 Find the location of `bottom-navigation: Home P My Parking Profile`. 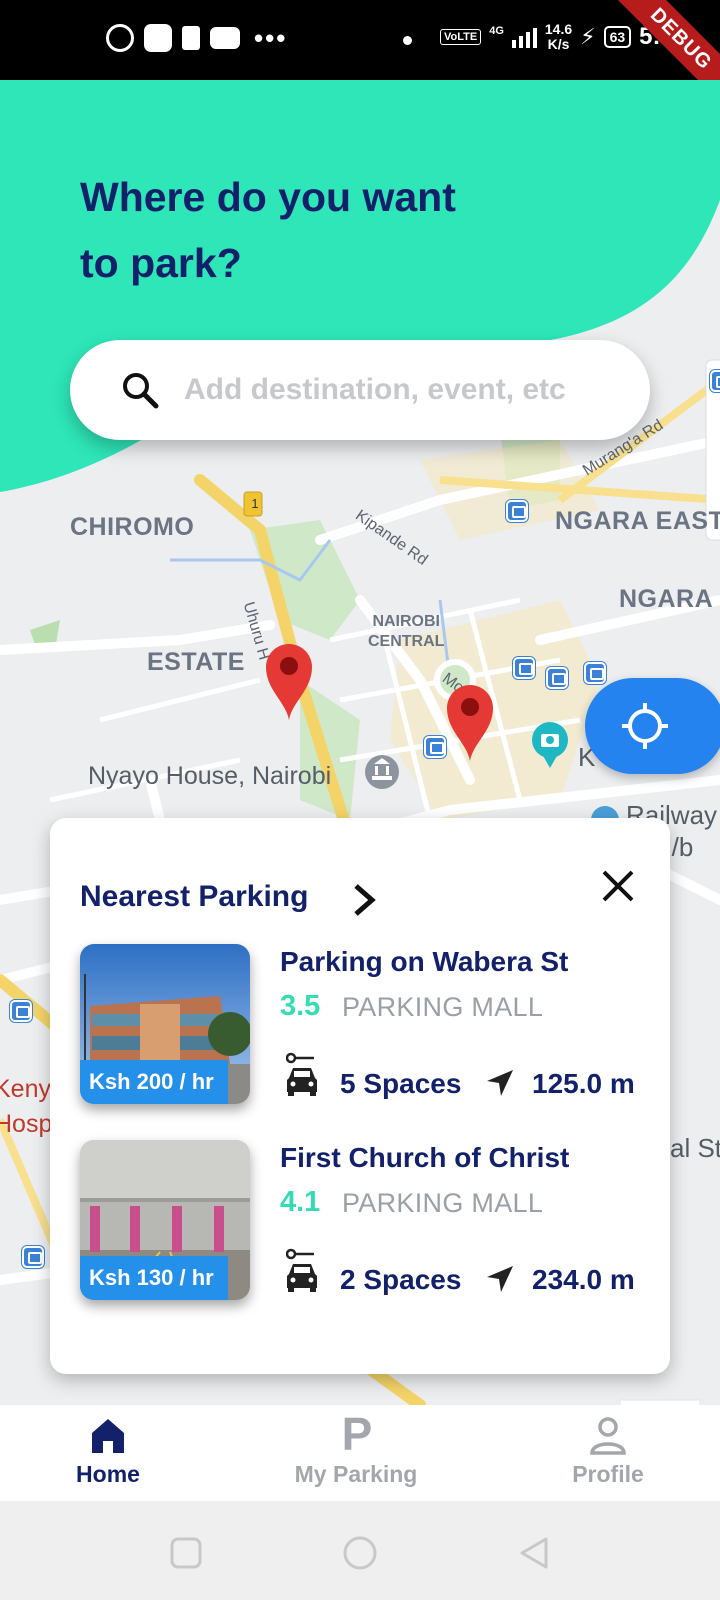

bottom-navigation: Home P My Parking Profile is located at coordinates (360, 1453).